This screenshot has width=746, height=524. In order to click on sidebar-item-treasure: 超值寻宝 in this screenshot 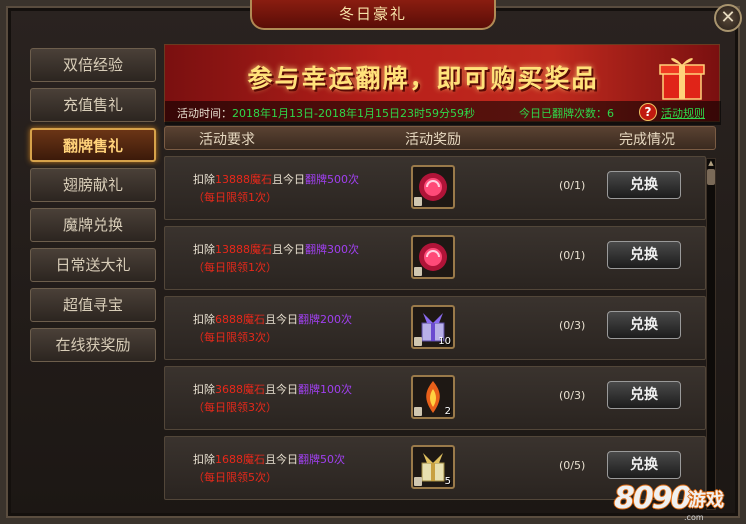, I will do `click(93, 305)`.